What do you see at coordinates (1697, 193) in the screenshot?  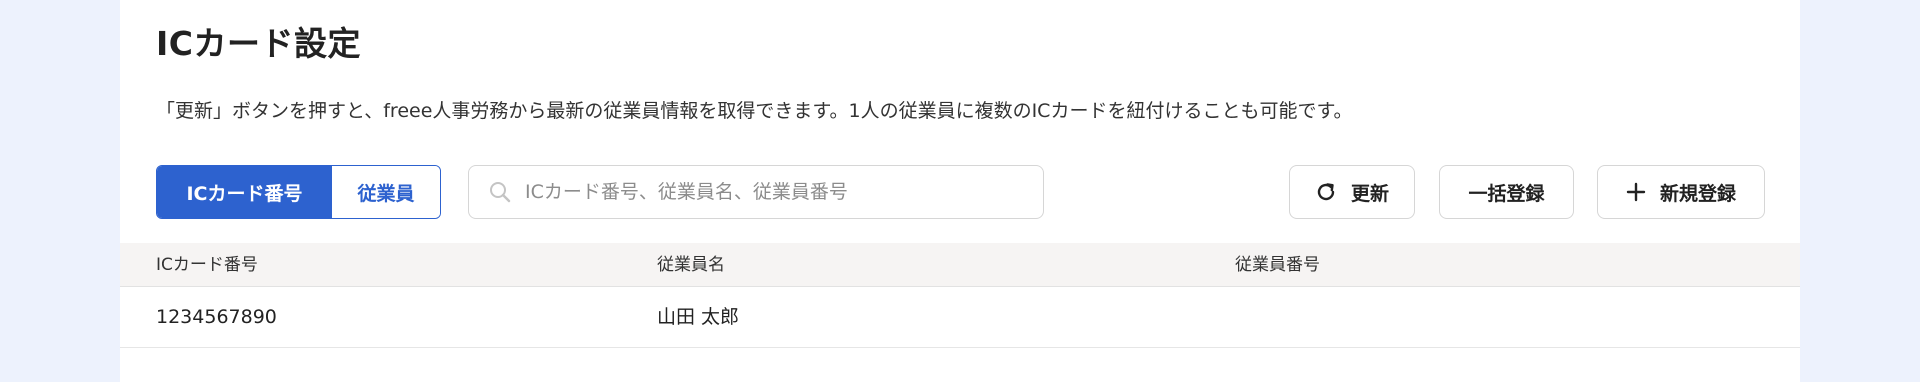 I see `new-register-label: 新規登録` at bounding box center [1697, 193].